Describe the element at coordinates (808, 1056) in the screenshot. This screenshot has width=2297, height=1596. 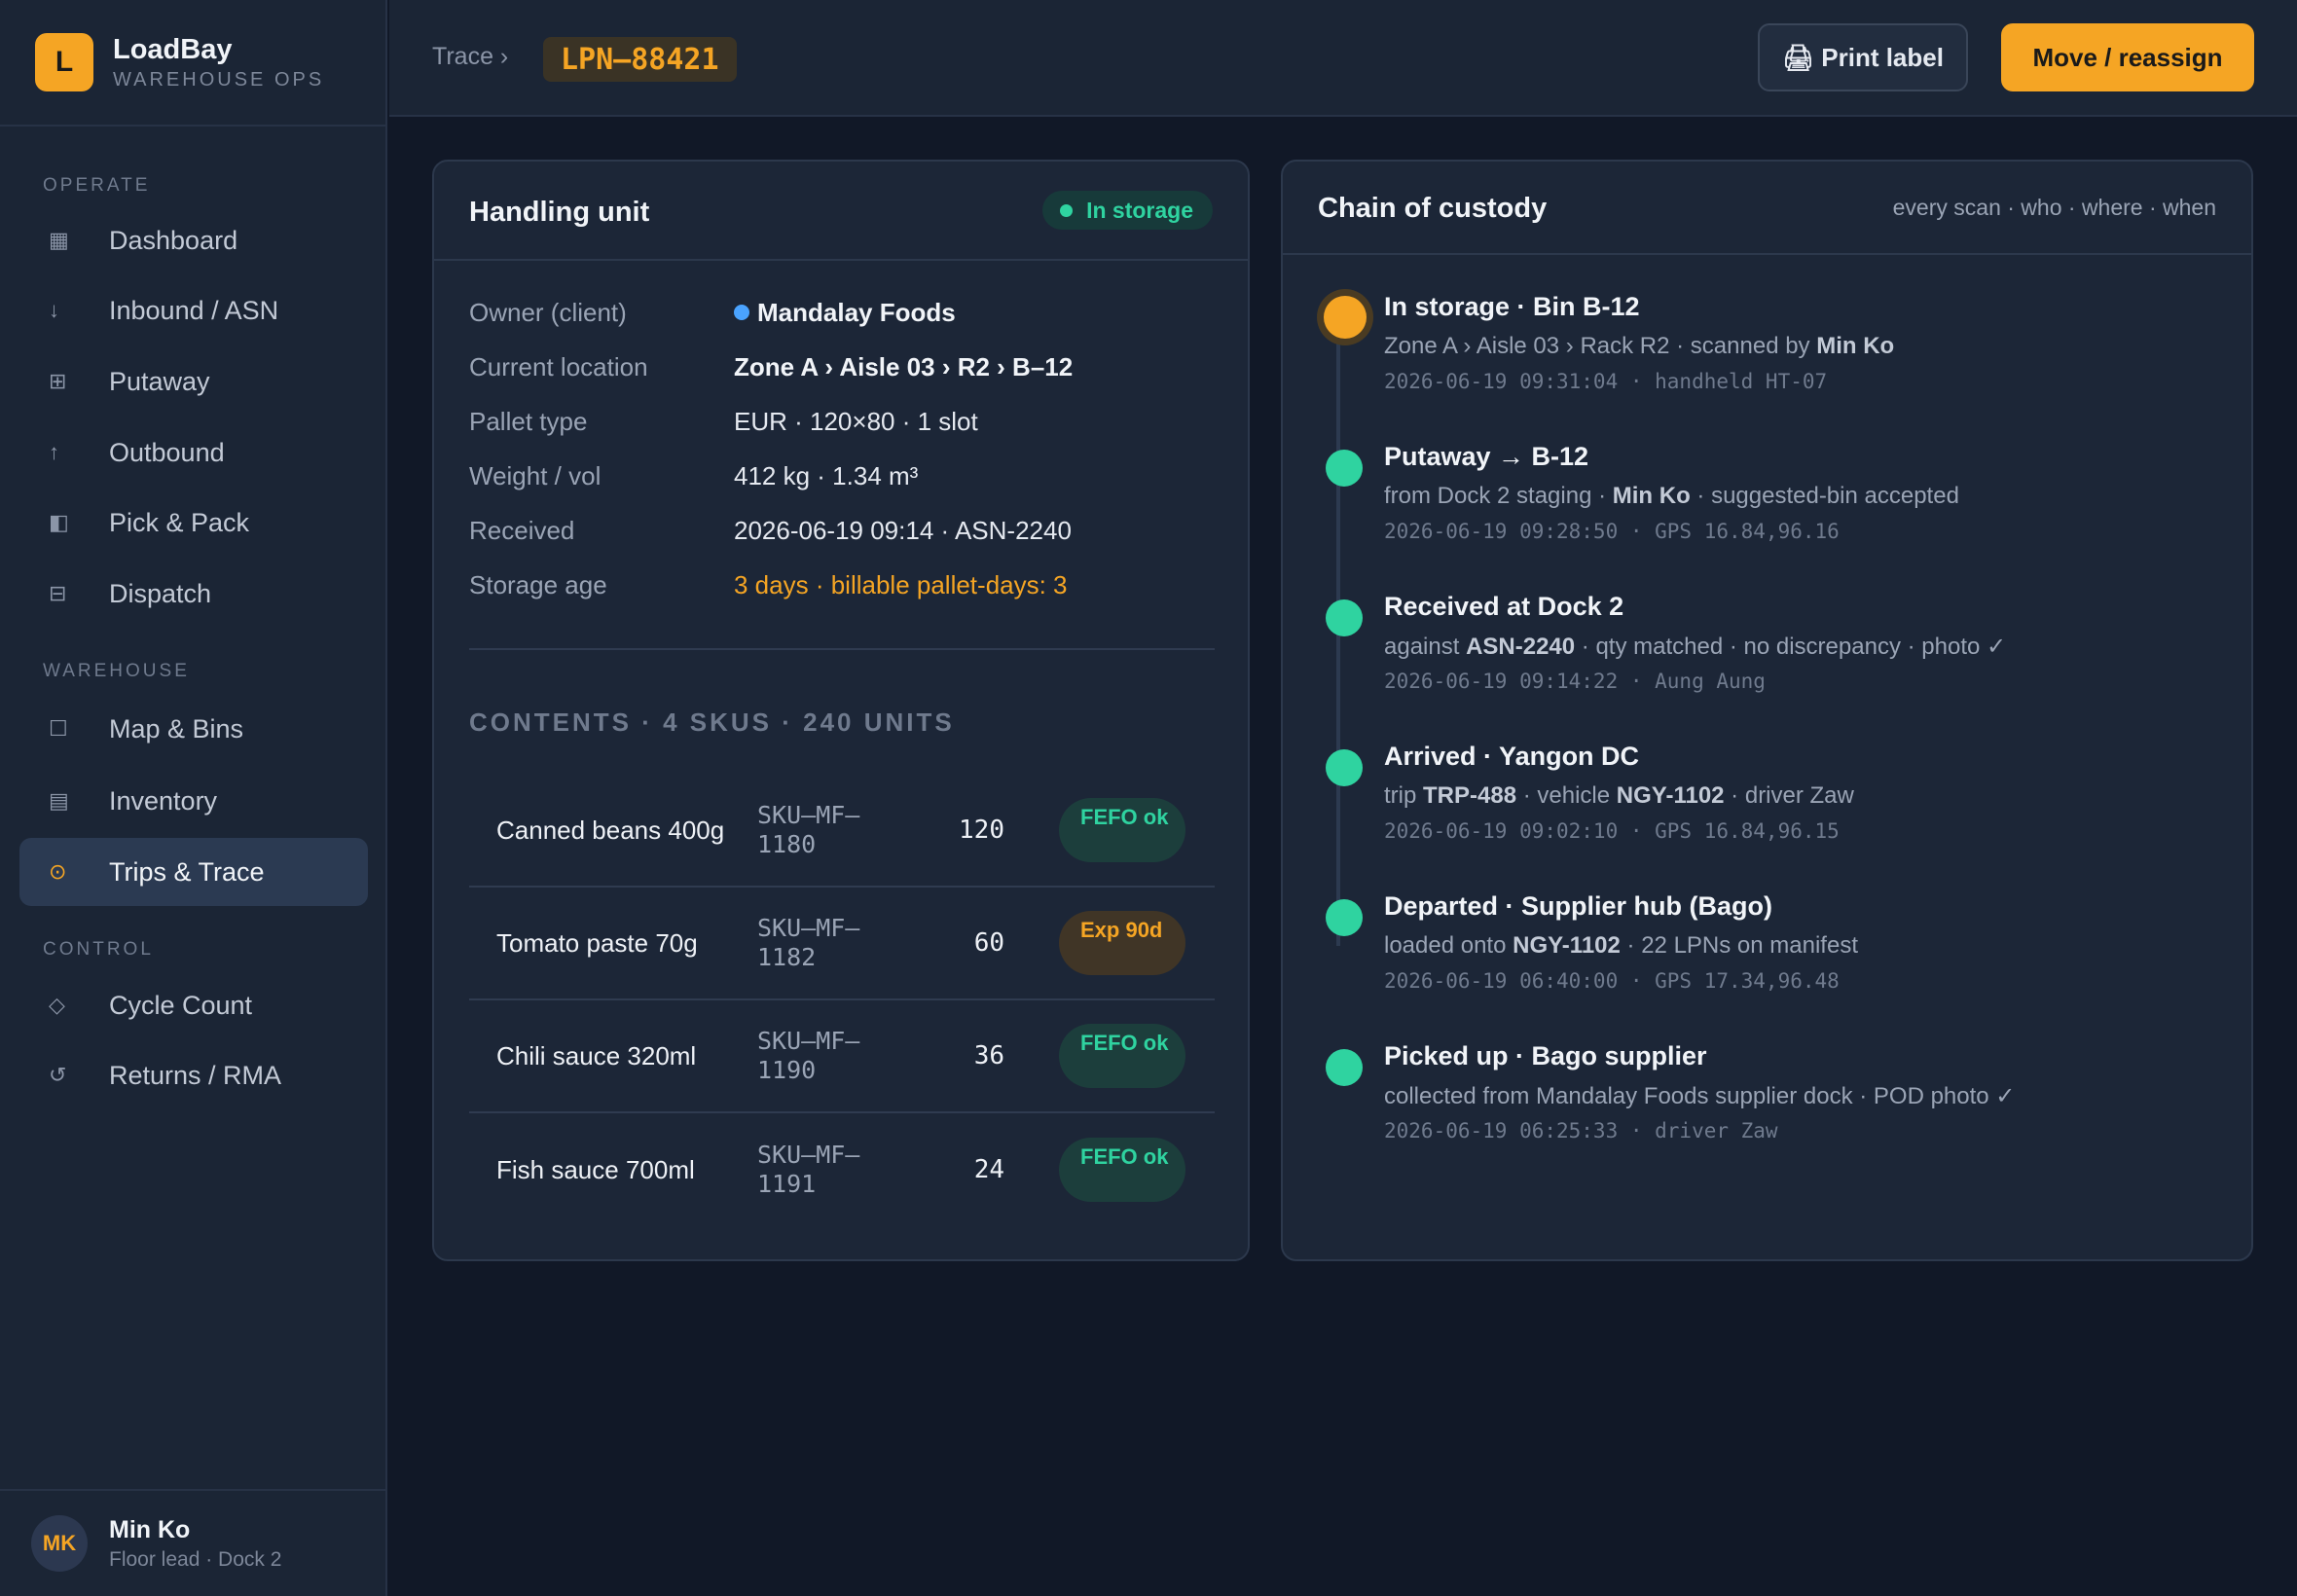
I see `sku-code: SKU–MF–1190` at that location.